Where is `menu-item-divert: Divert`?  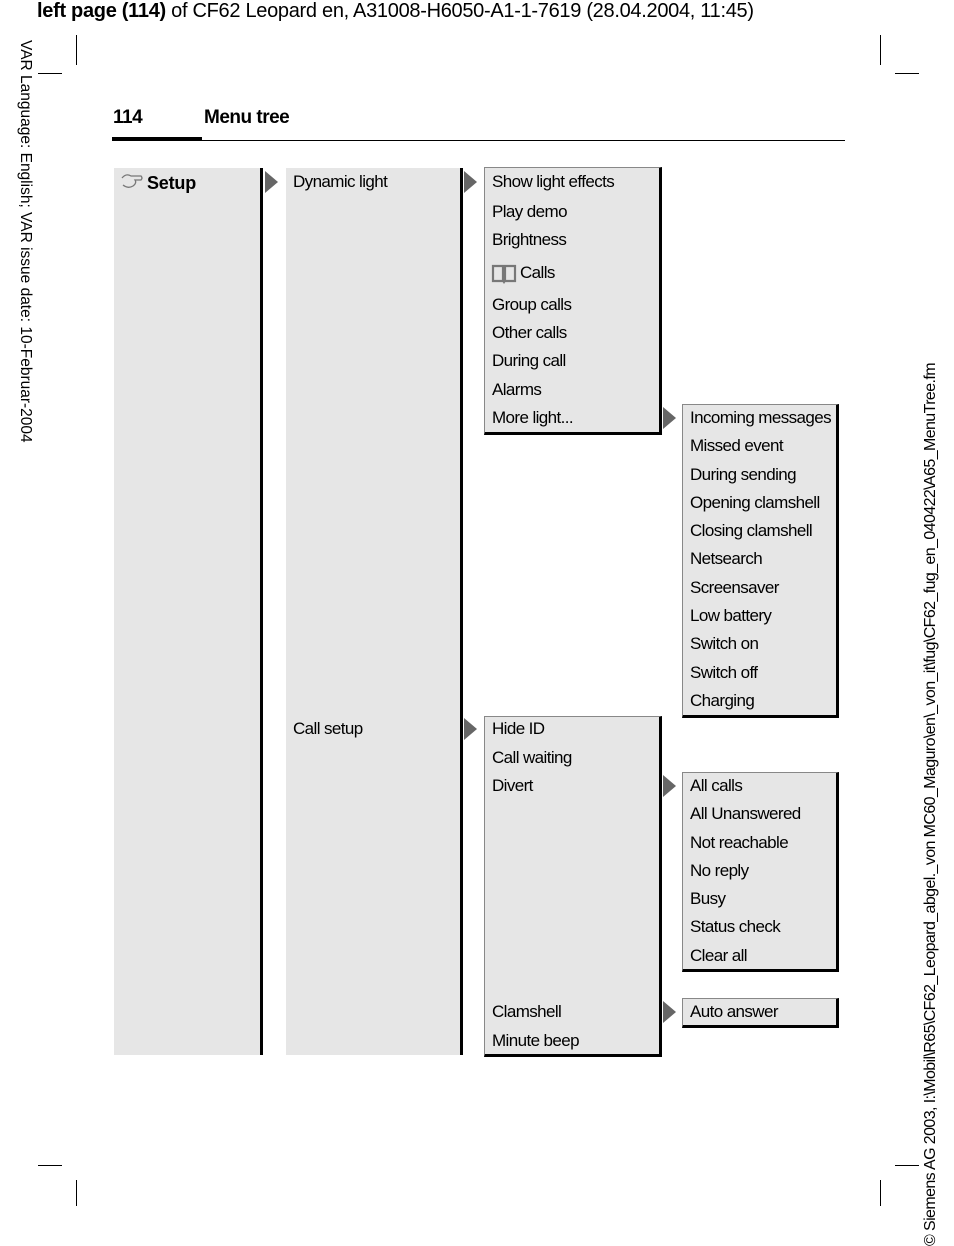
menu-item-divert: Divert is located at coordinates (512, 786).